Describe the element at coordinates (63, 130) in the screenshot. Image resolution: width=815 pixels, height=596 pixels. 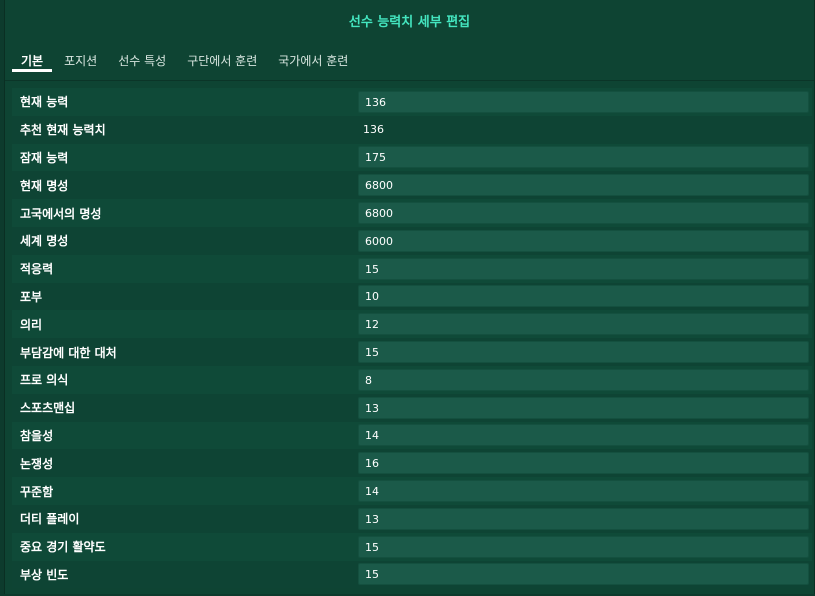
I see `attribute-label: 추천 현재 능력치` at that location.